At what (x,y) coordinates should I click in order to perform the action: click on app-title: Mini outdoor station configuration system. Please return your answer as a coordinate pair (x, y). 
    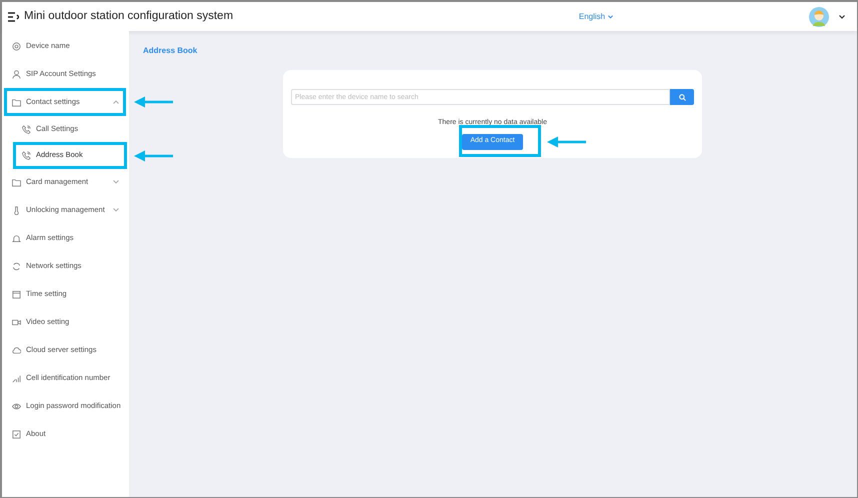
    Looking at the image, I should click on (129, 16).